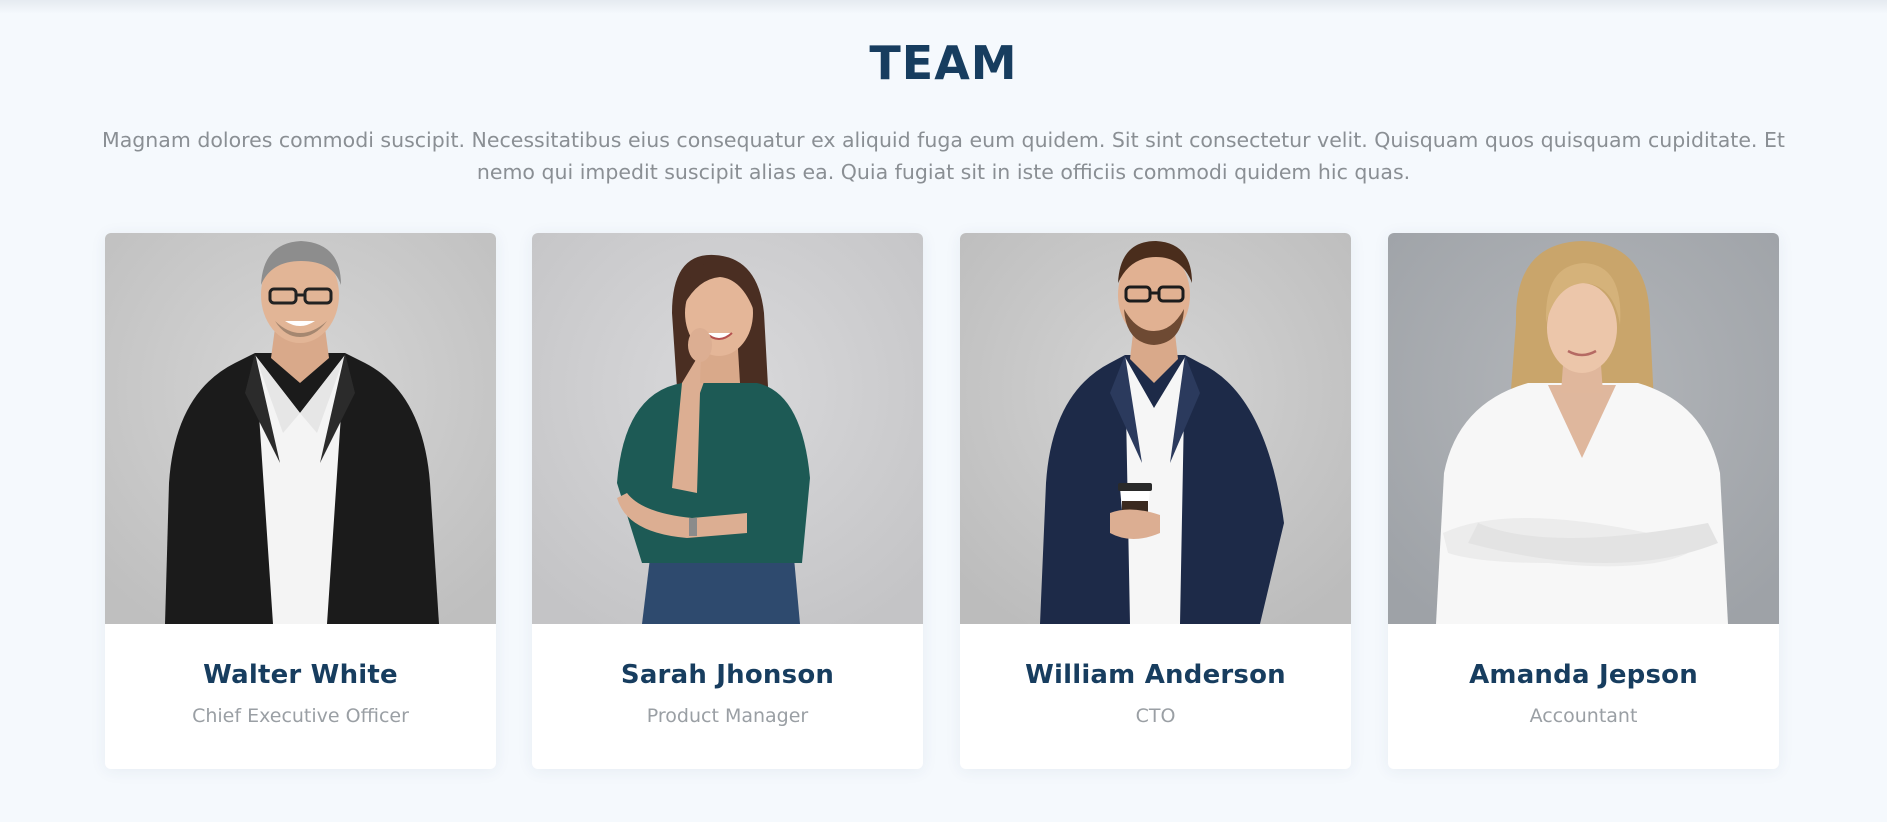  What do you see at coordinates (1155, 716) in the screenshot?
I see `team-member-role: CTO` at bounding box center [1155, 716].